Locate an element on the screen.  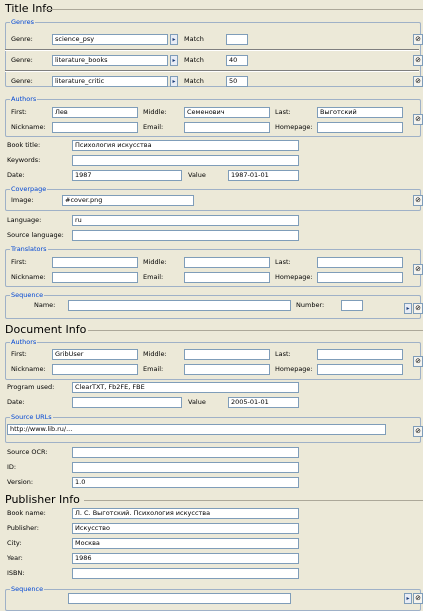
doc-homepage-label: Homepage: is located at coordinates (294, 369).